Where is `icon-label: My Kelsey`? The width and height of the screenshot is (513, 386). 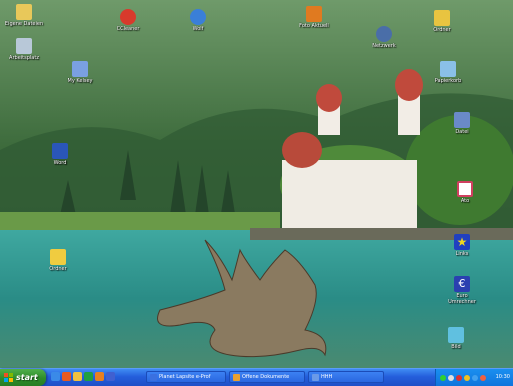
icon-label: My Kelsey is located at coordinates (80, 81).